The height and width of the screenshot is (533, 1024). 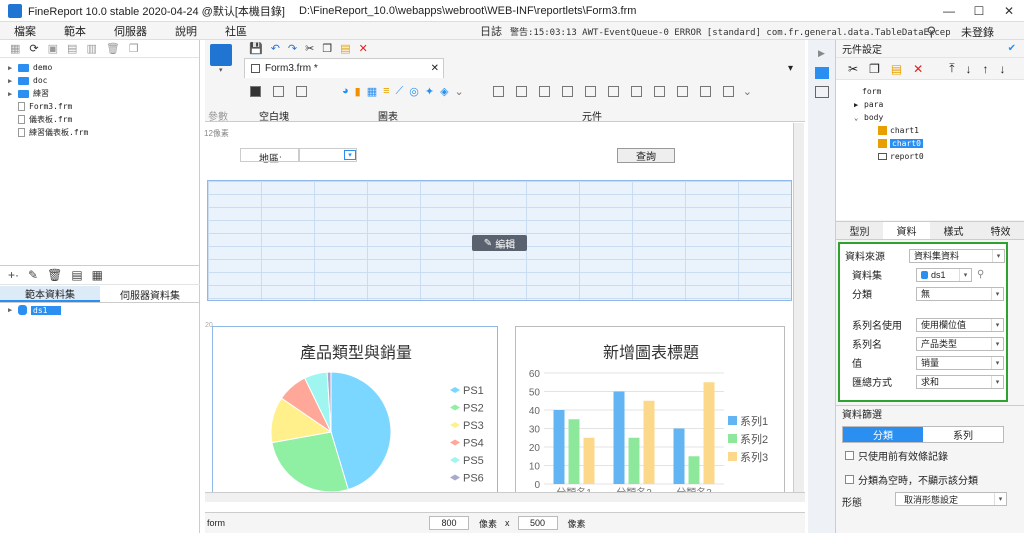 What do you see at coordinates (636, 91) in the screenshot?
I see `list-widget-icon` at bounding box center [636, 91].